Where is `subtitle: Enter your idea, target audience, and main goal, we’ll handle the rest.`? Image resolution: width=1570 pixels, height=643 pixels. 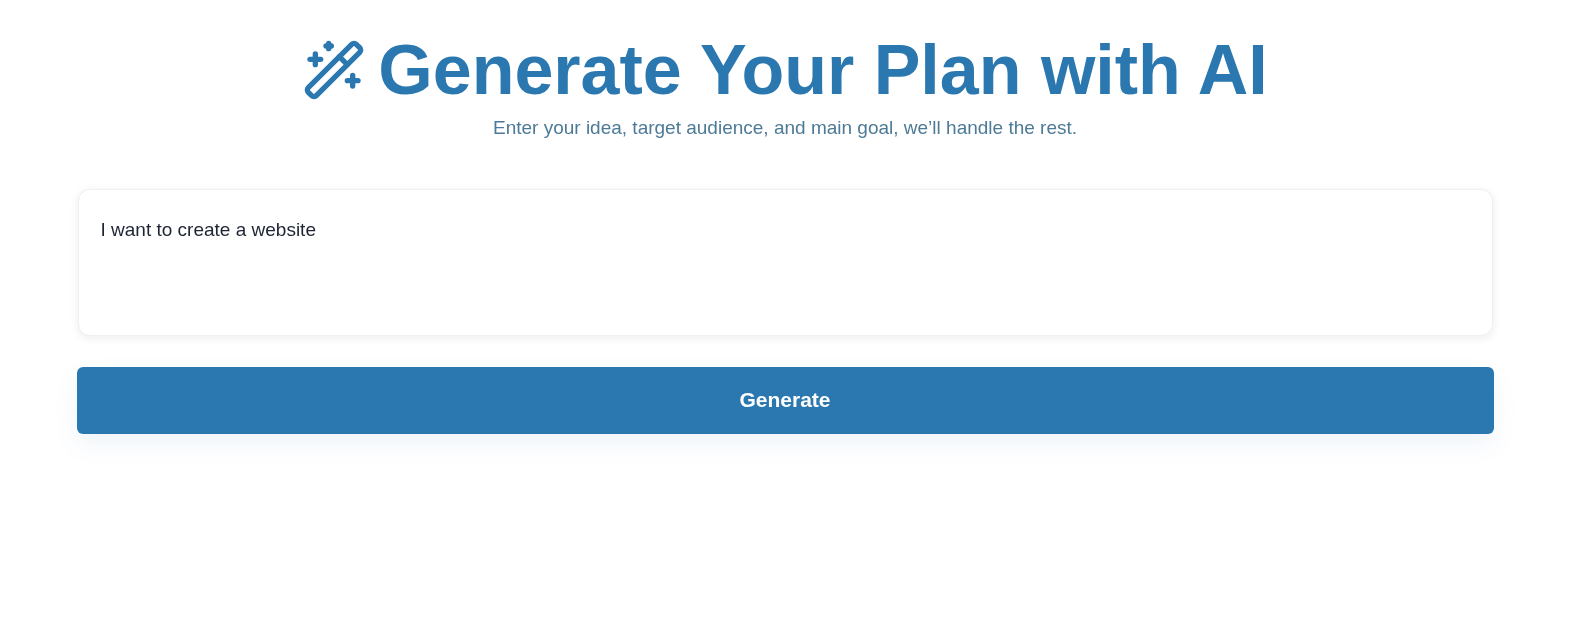 subtitle: Enter your idea, target audience, and main goal, we’ll handle the rest. is located at coordinates (785, 128).